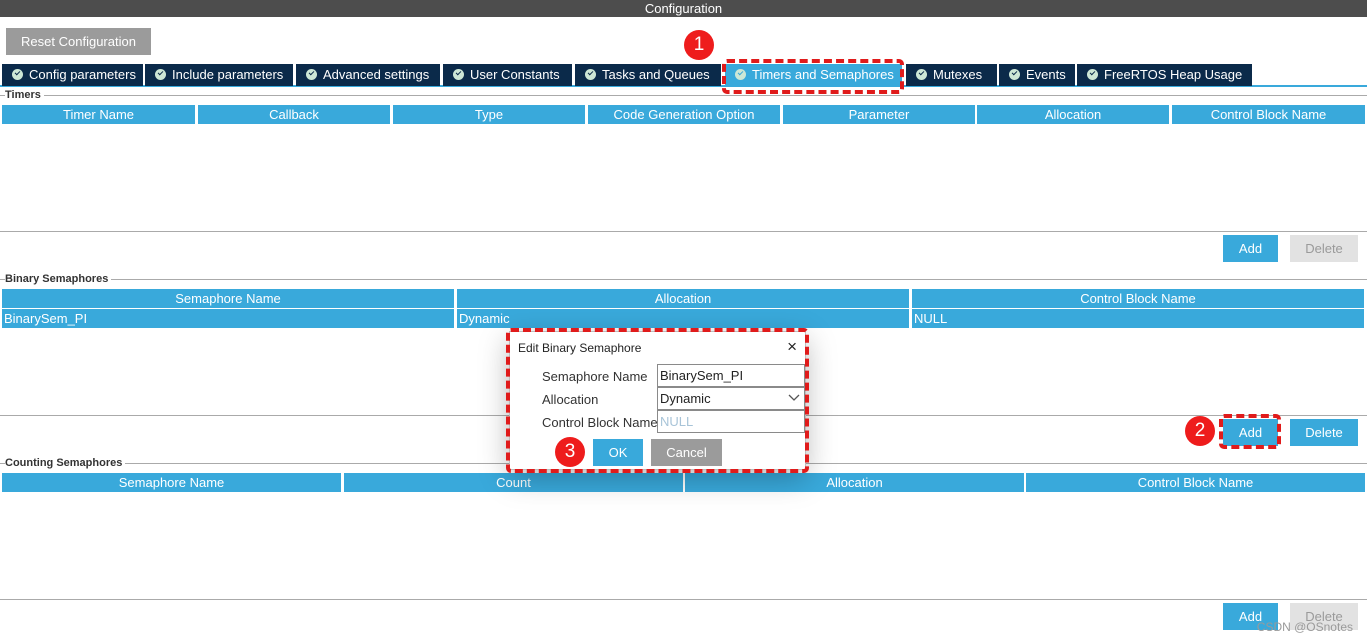 This screenshot has width=1367, height=642. Describe the element at coordinates (24, 95) in the screenshot. I see `timers-section-title: Timers` at that location.